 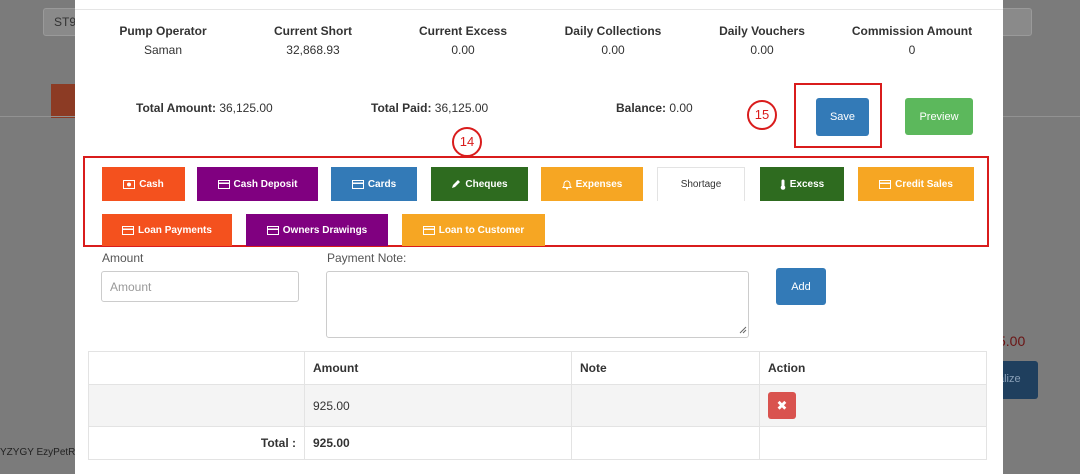 I want to click on amount-input, so click(x=200, y=286).